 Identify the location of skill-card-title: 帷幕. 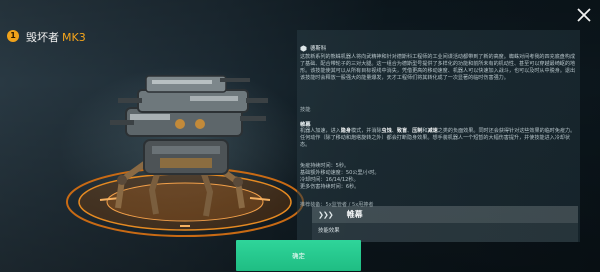
(354, 214).